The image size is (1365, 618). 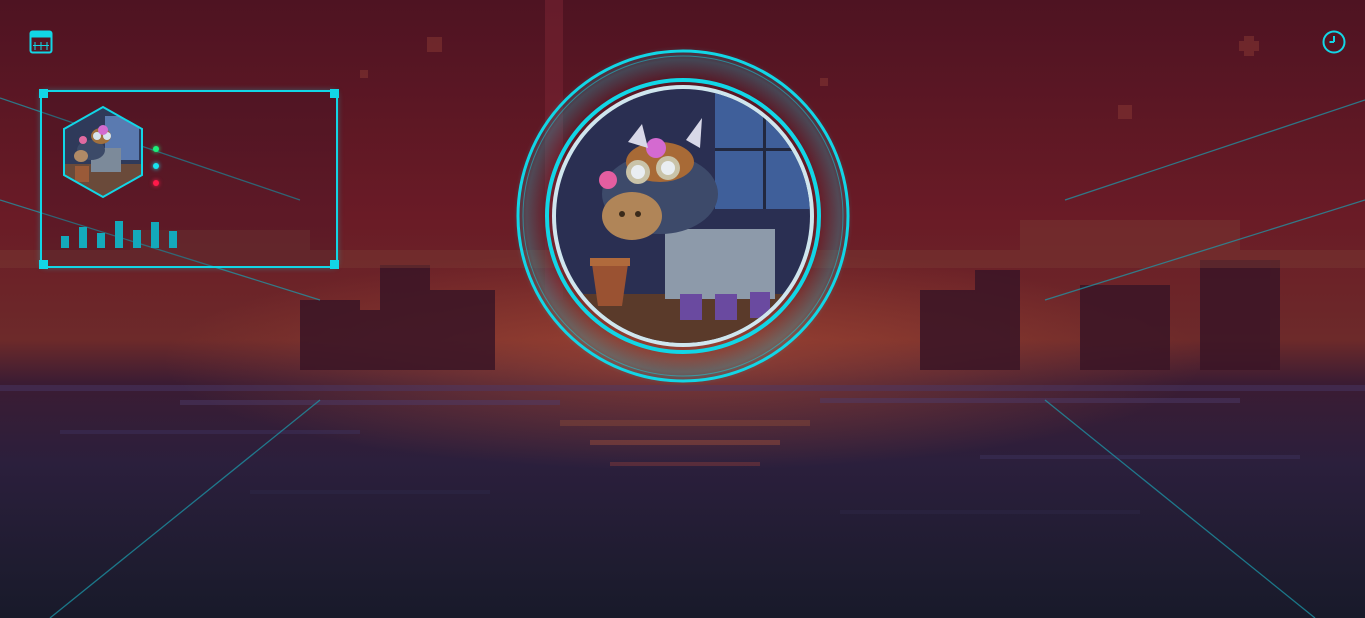 I want to click on clock-button, so click(x=1334, y=42).